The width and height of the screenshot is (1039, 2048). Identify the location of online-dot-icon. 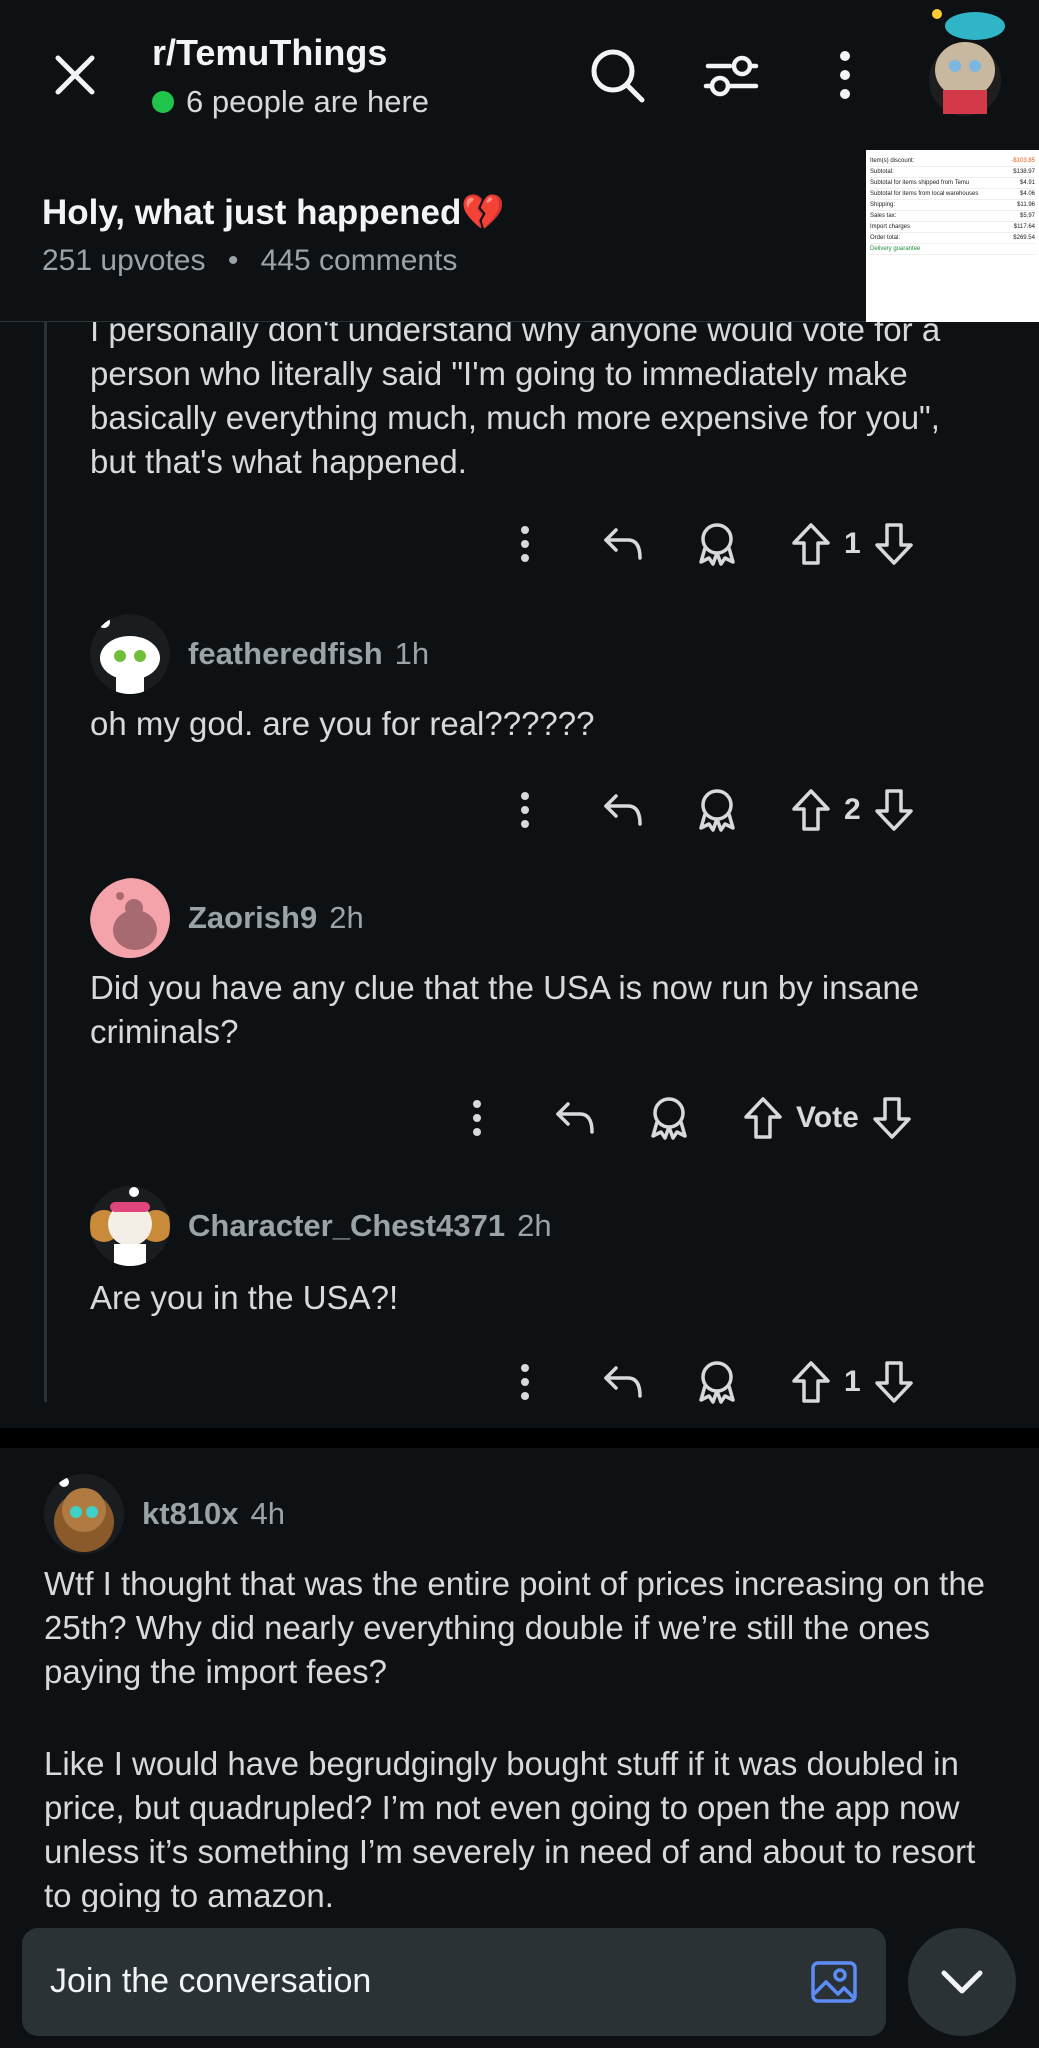
(163, 102).